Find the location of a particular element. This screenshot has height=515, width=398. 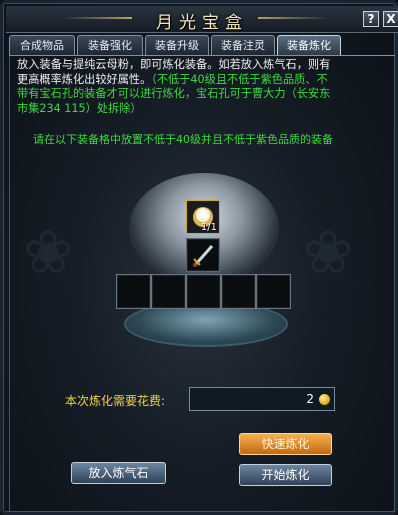

cost-label: 本次炼化需要花费: is located at coordinates (115, 401).